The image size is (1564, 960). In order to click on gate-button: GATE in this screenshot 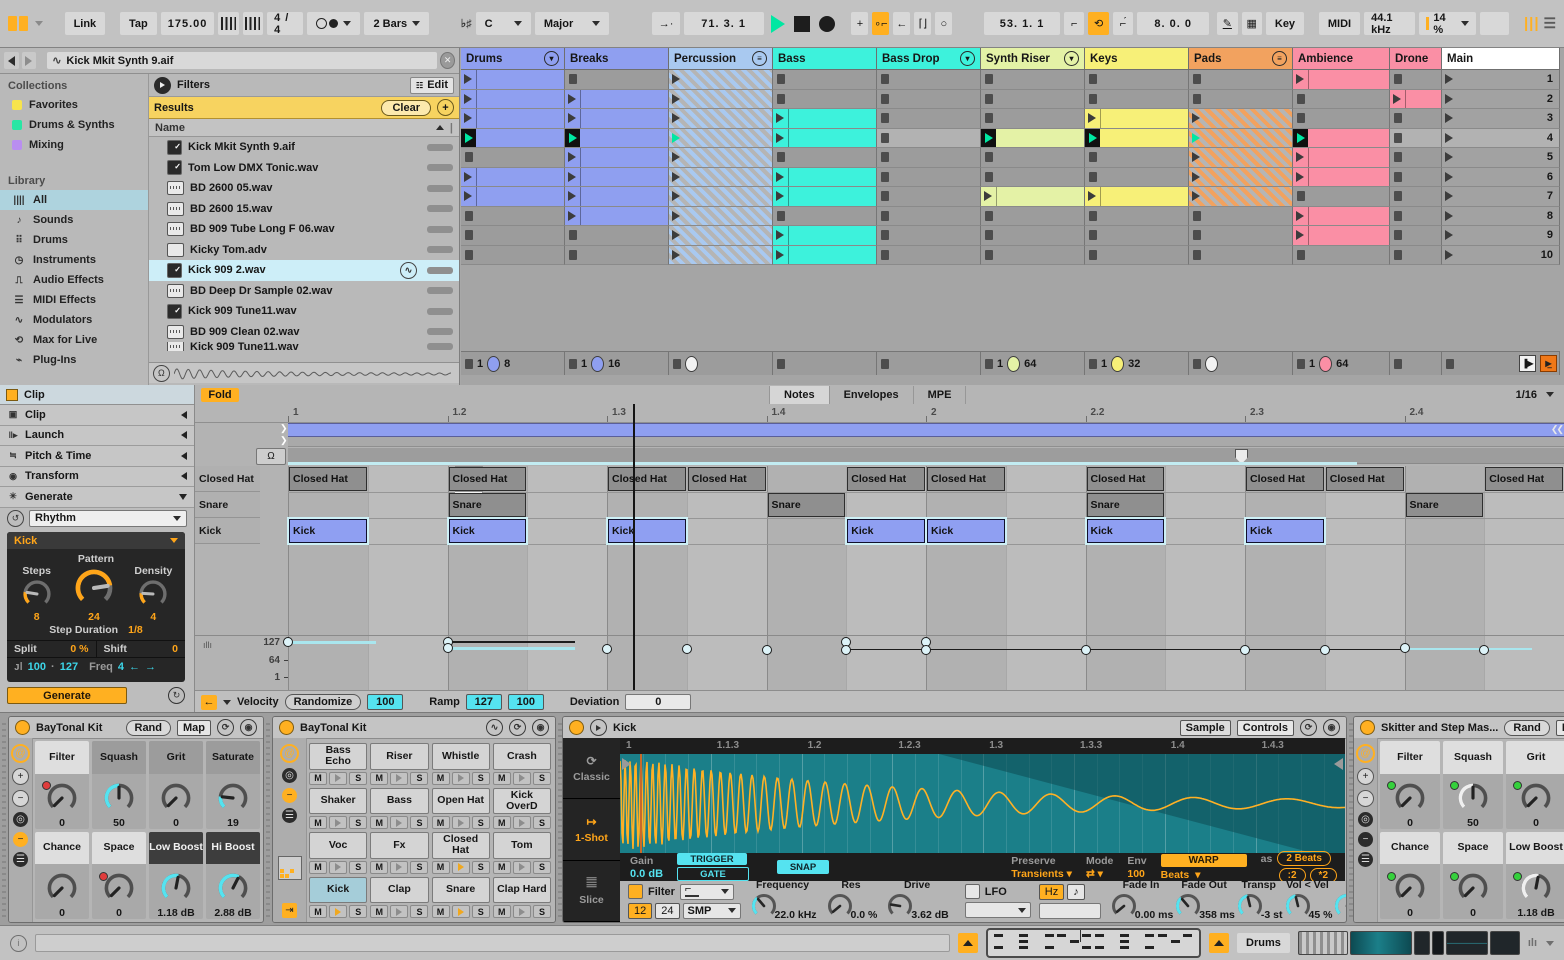, I will do `click(713, 874)`.